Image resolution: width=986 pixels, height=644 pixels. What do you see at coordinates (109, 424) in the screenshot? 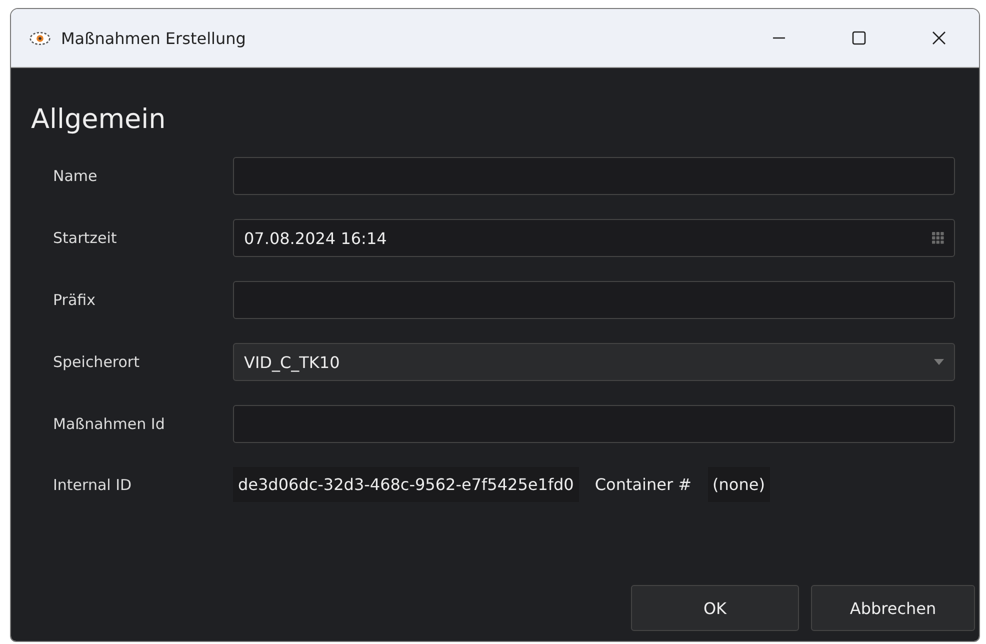
I see `field-label: Maßnahmen Id` at bounding box center [109, 424].